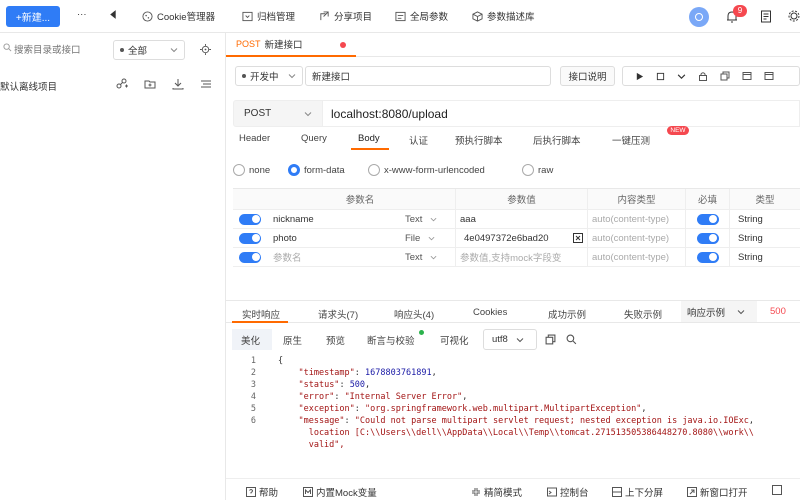 This screenshot has height=500, width=800. I want to click on triangle-left-icon, so click(113, 14).